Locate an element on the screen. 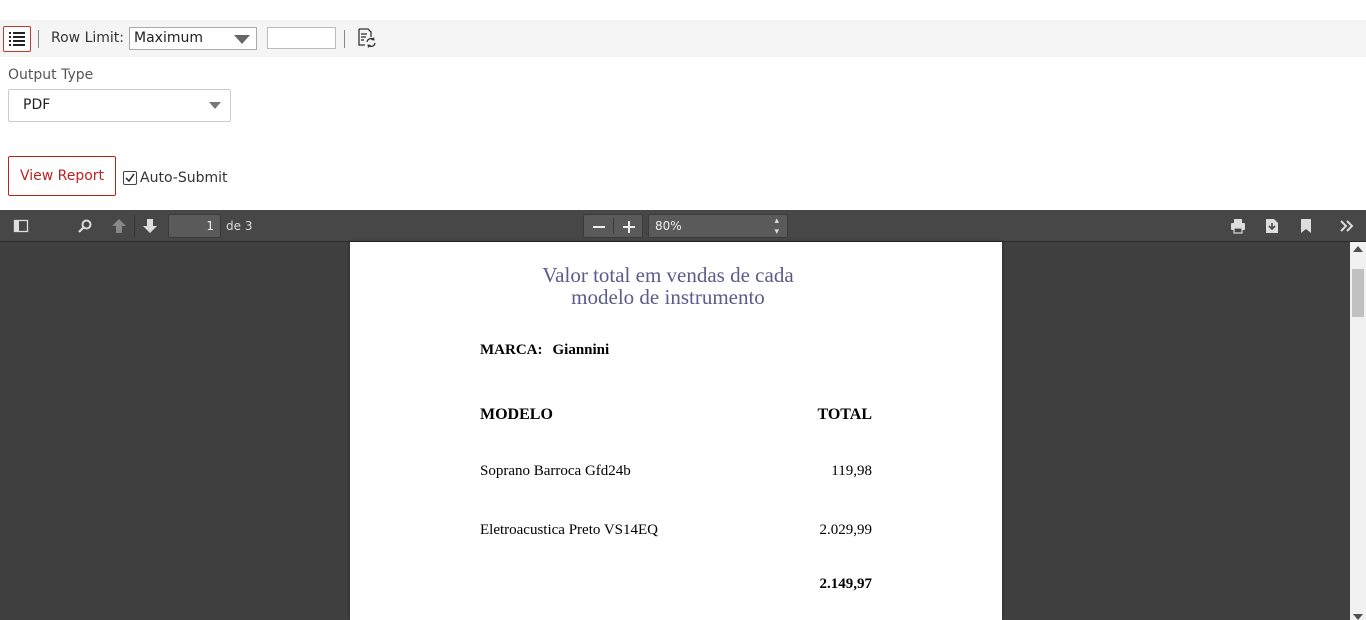  brand-label: MARCA: is located at coordinates (511, 350).